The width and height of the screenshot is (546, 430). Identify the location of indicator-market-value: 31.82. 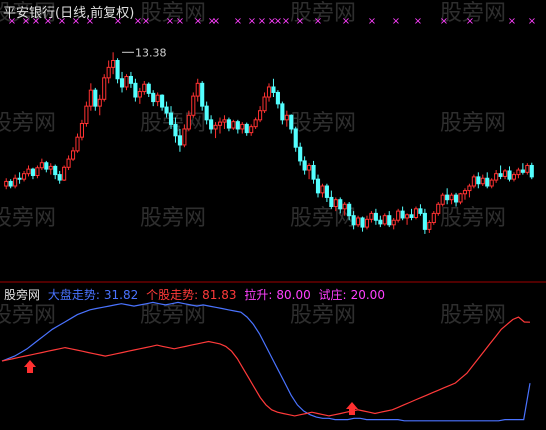
(121, 295).